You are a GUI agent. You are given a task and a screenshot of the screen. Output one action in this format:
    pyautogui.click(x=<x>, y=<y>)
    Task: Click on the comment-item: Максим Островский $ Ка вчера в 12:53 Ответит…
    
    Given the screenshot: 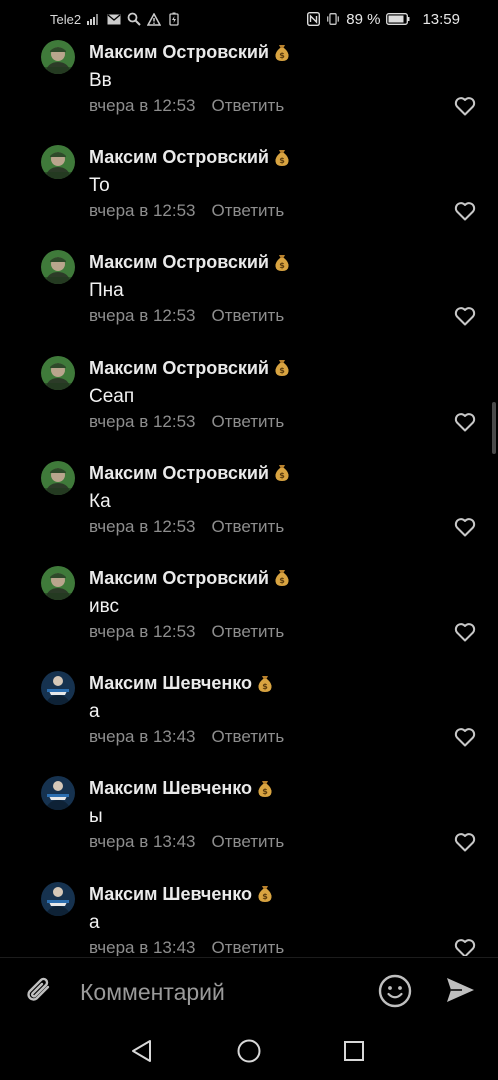 What is the action you would take?
    pyautogui.click(x=249, y=511)
    